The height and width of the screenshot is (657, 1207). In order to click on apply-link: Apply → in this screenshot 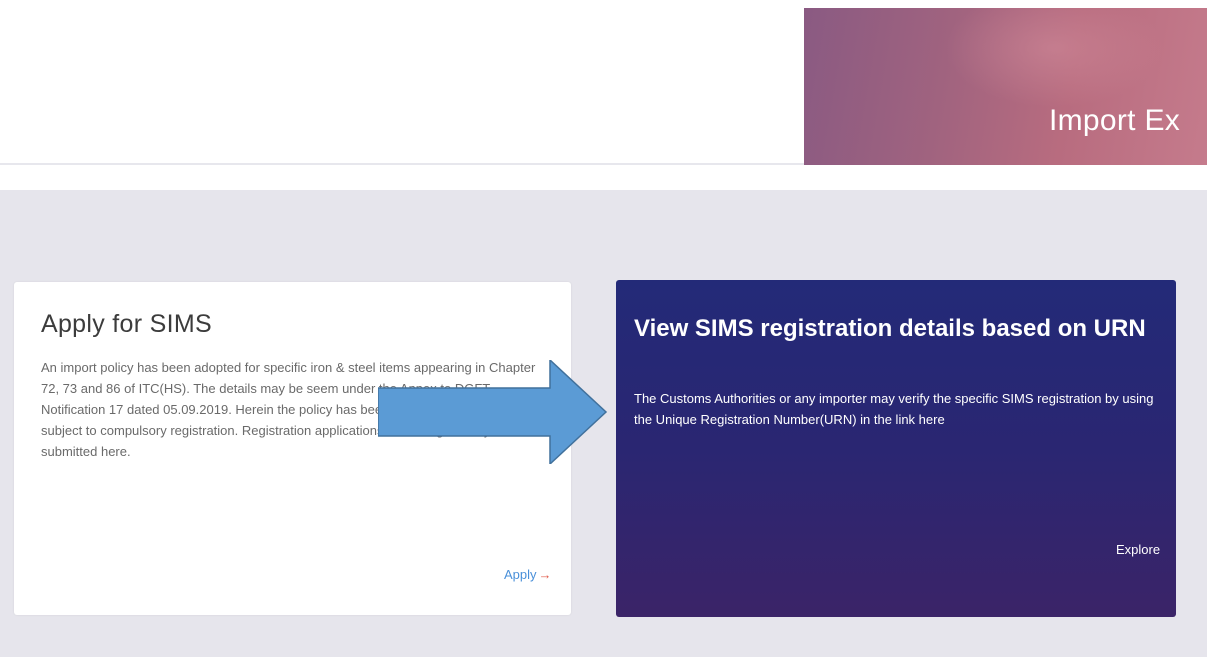, I will do `click(528, 574)`.